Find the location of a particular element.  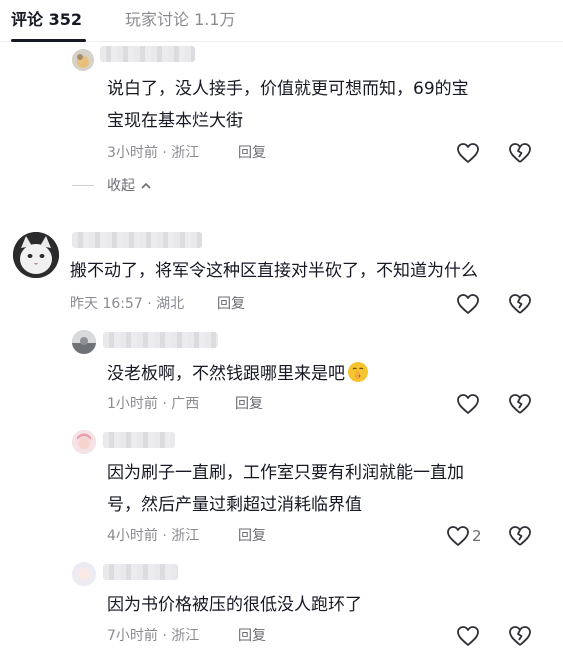

comment-text-content: 没老板啊，不然钱跟哪里来是吧 is located at coordinates (226, 374).